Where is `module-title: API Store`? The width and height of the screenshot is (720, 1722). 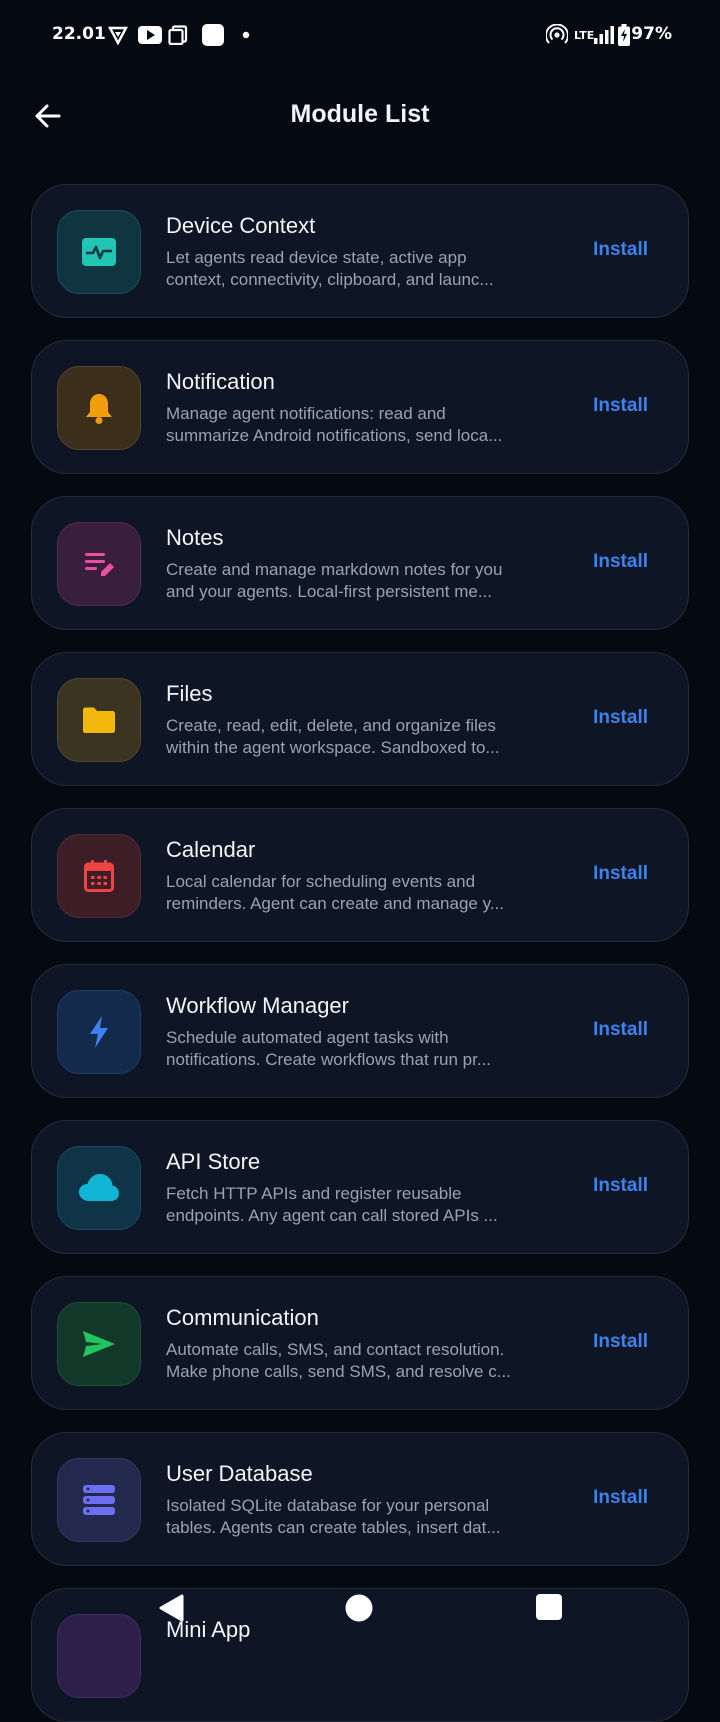
module-title: API Store is located at coordinates (213, 1161).